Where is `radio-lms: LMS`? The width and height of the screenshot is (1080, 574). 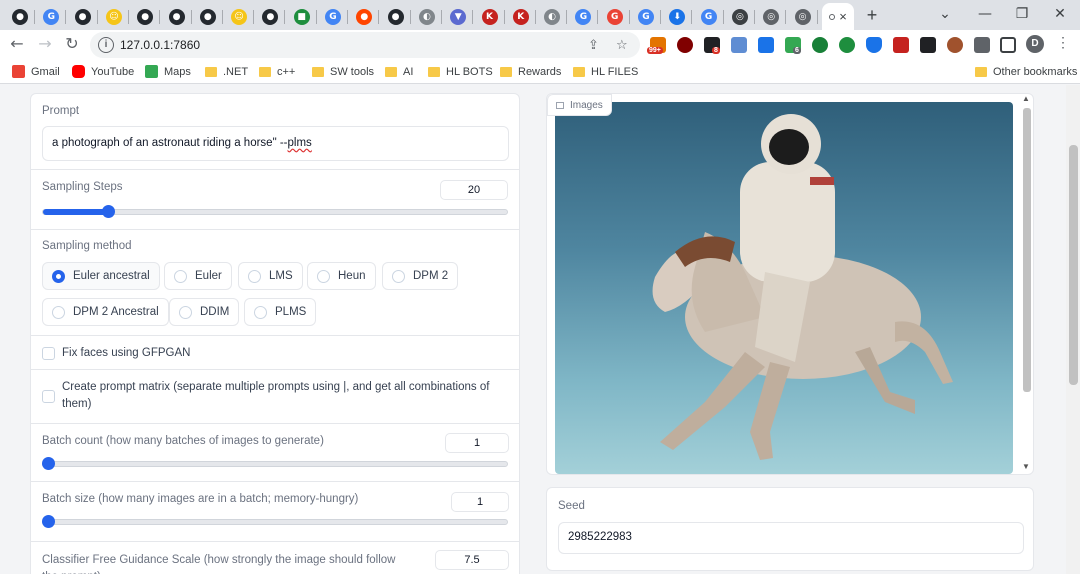
radio-lms: LMS is located at coordinates (270, 276).